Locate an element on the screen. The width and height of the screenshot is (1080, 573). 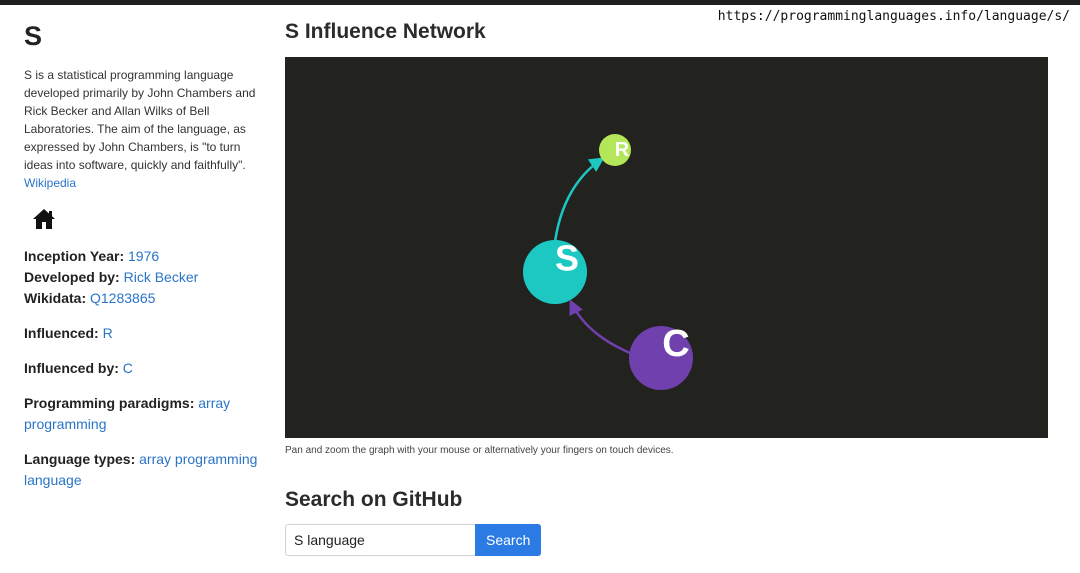
wikidata-link: Q1283865 is located at coordinates (122, 298).